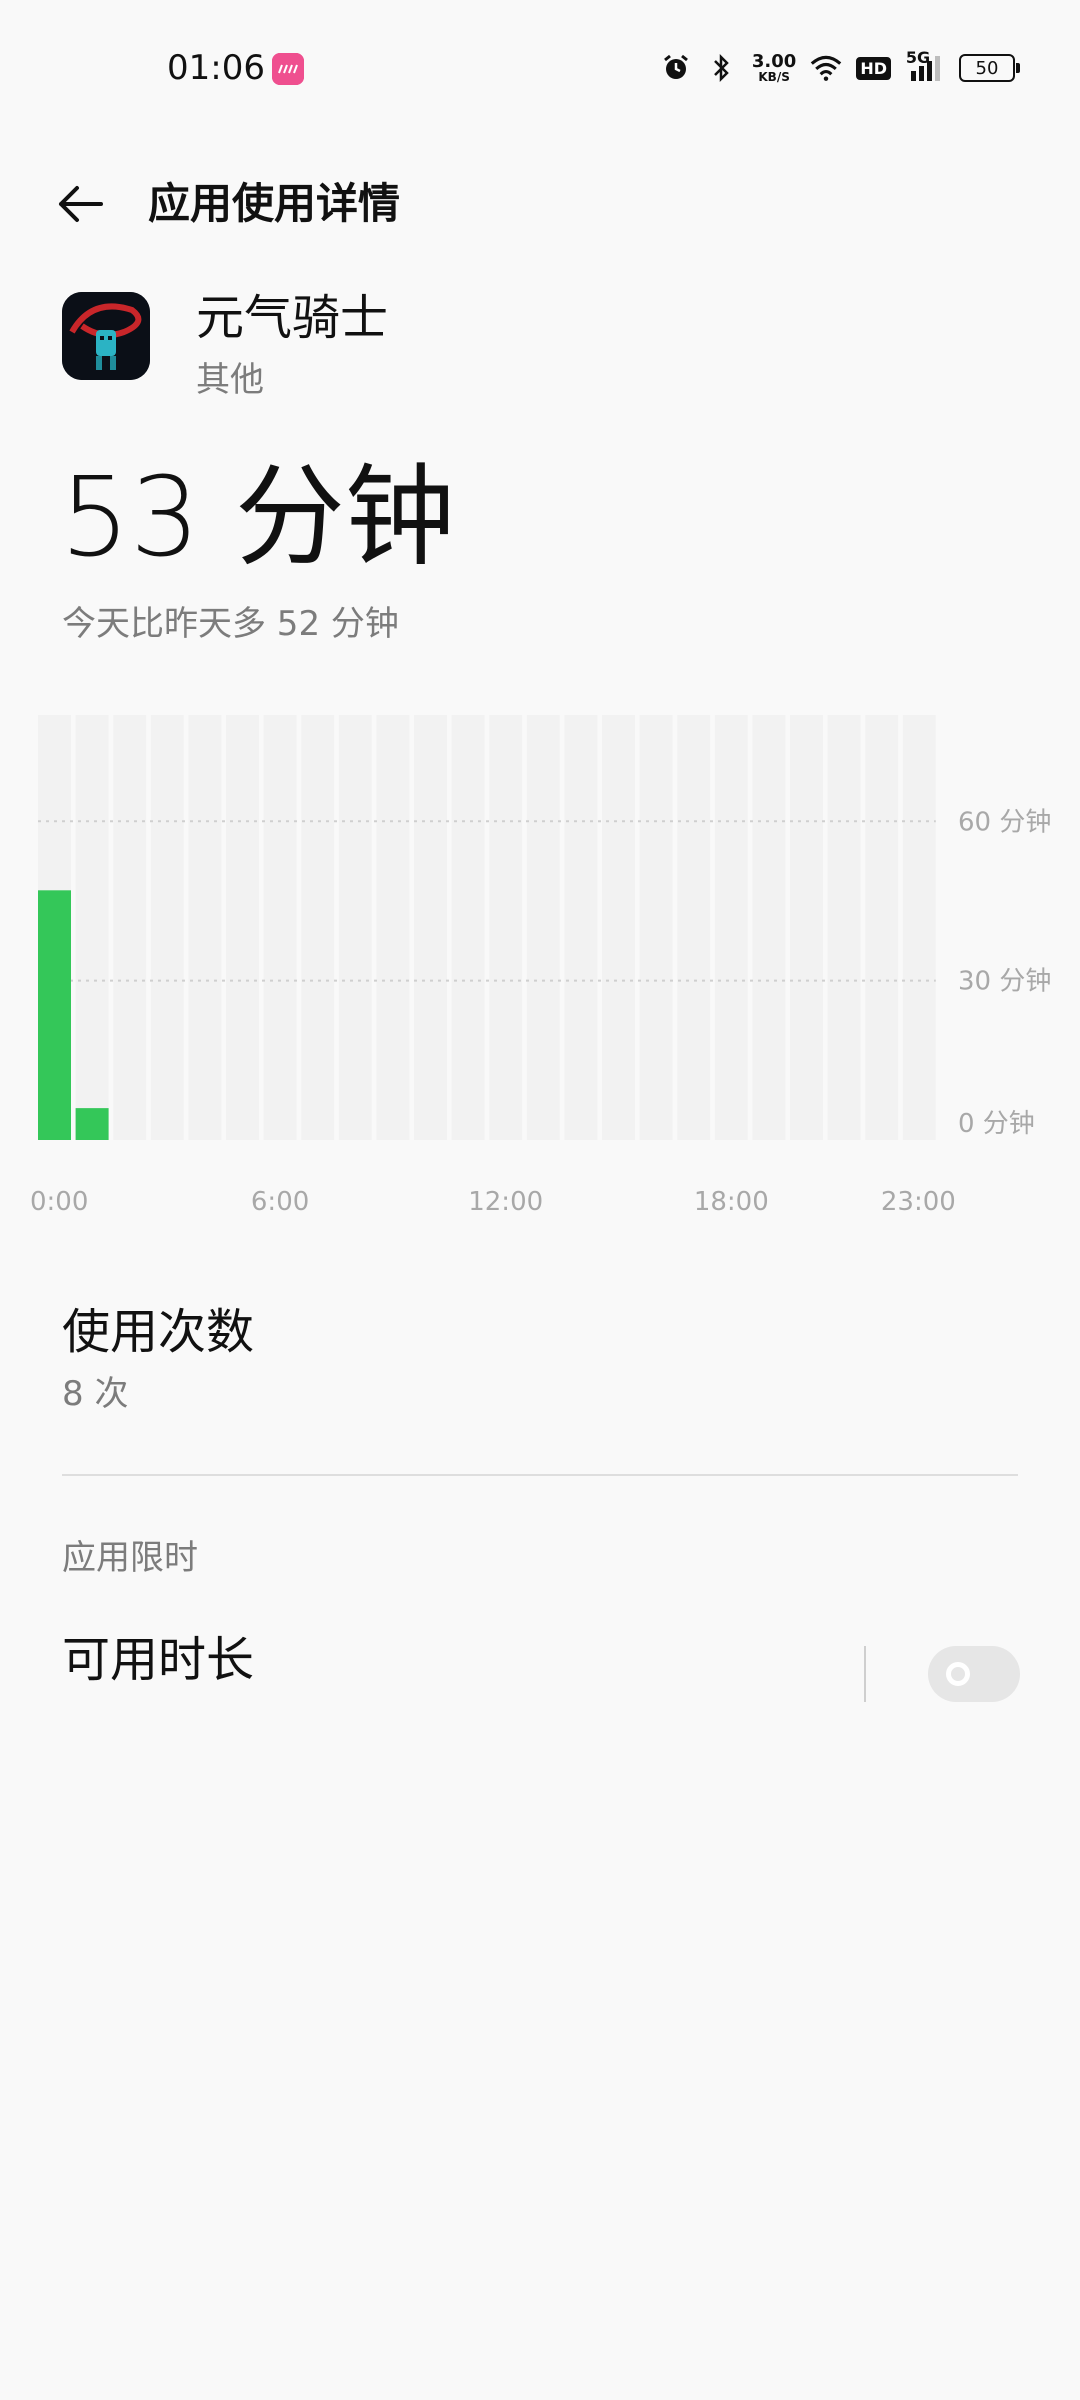 The width and height of the screenshot is (1080, 2400). What do you see at coordinates (540, 67) in the screenshot?
I see `status-bar: 01:06 3.00 KB/S HD 5G 50` at bounding box center [540, 67].